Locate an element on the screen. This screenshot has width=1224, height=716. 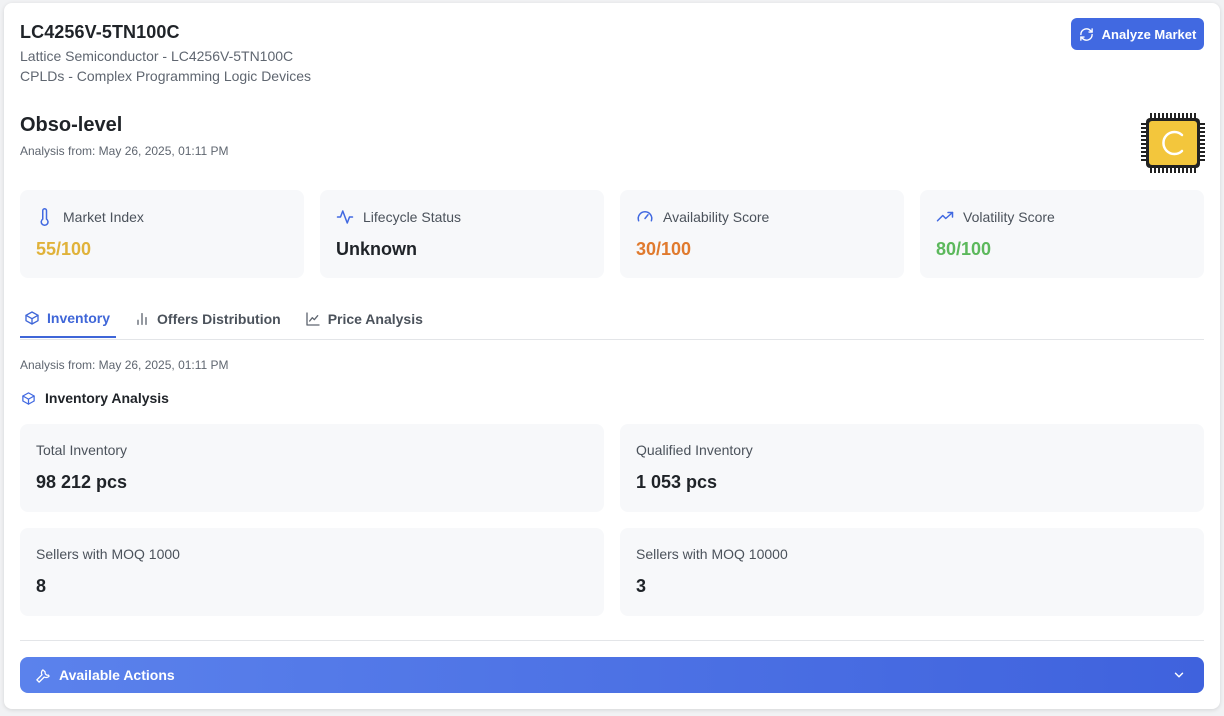
total-inventory-card: Total Inventory 98 212 pcs is located at coordinates (312, 468).